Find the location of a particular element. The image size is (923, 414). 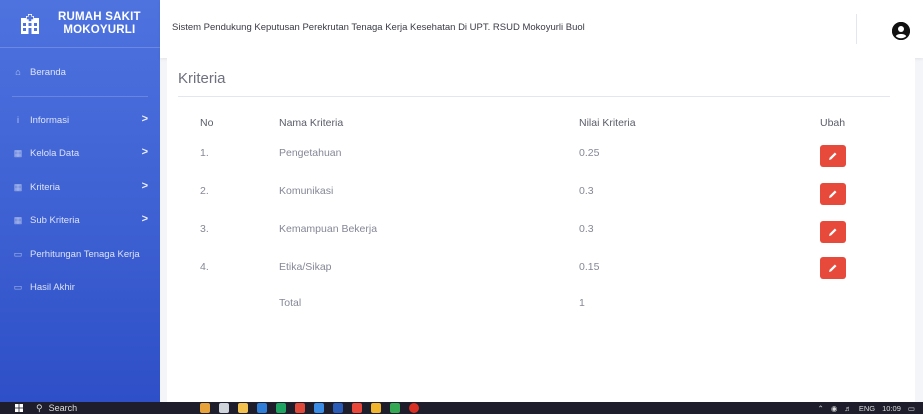

sidebar-item-kelola-data: ▦ Kelola Data > is located at coordinates (80, 153).